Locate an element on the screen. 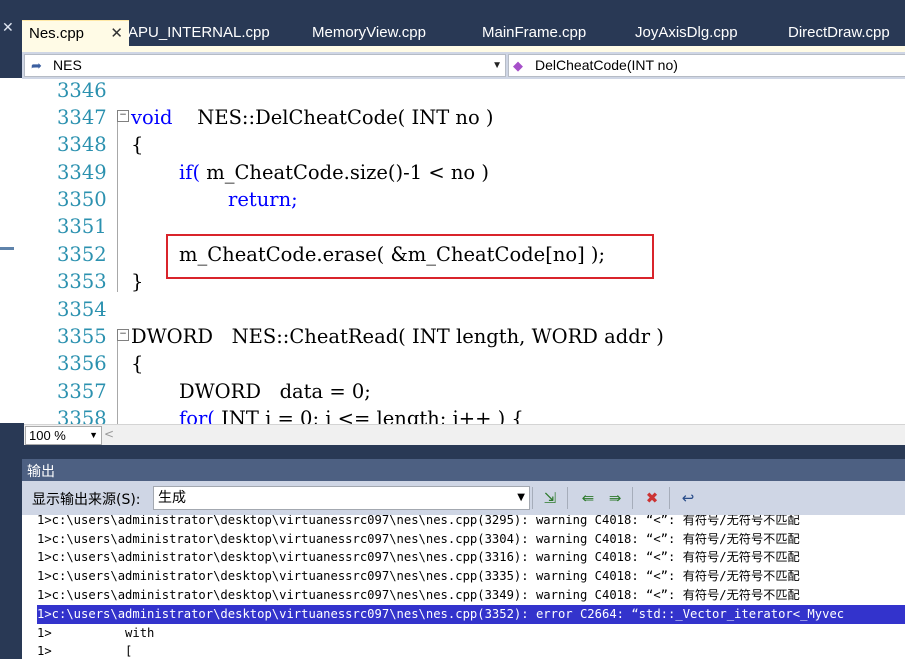 The height and width of the screenshot is (659, 905). output-panel-header: 输出 is located at coordinates (463, 470).